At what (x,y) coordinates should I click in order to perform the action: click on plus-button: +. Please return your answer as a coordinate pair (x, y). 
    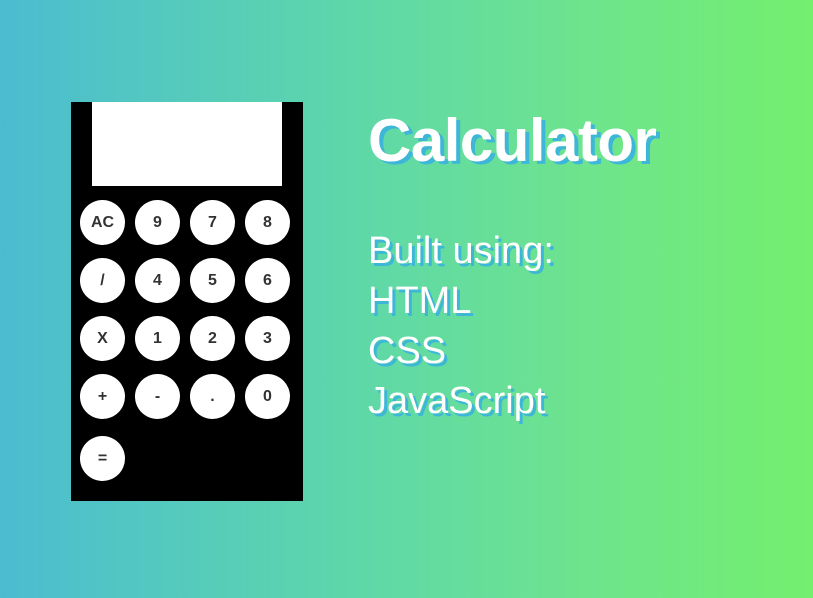
    Looking at the image, I should click on (102, 396).